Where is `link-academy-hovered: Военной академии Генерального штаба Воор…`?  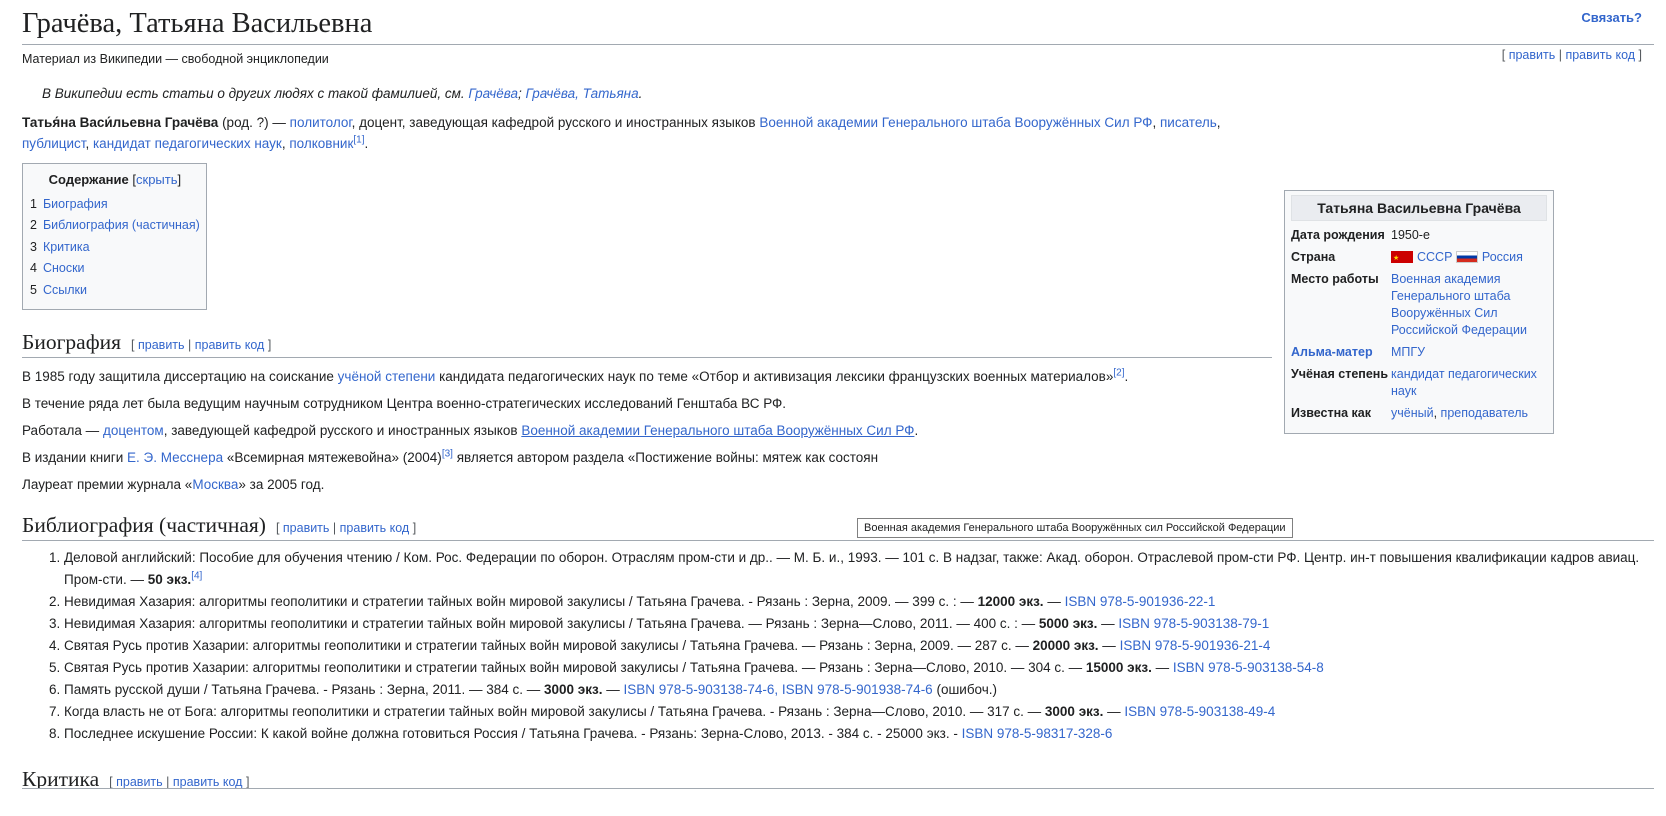 link-academy-hovered: Военной академии Генерального штаба Воор… is located at coordinates (717, 430).